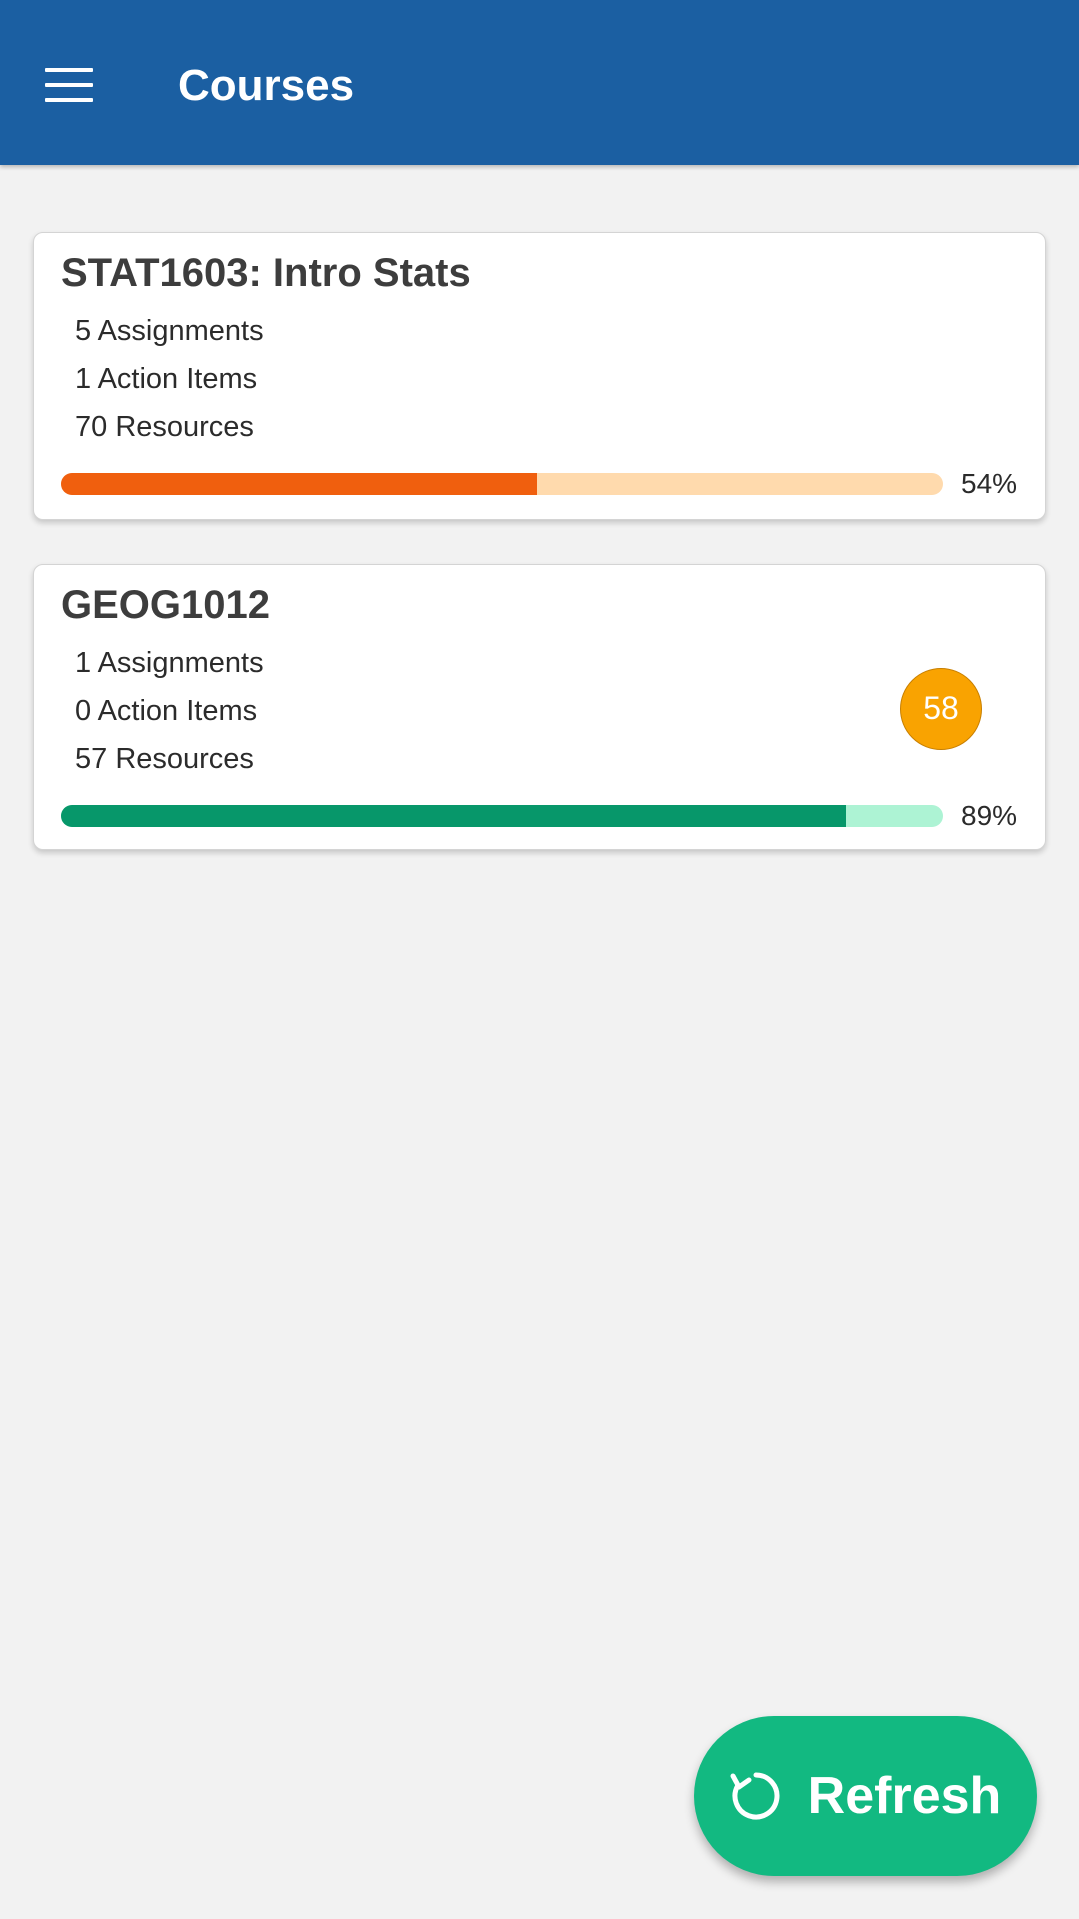 This screenshot has height=1919, width=1079. I want to click on course-title: GEOG1012, so click(166, 605).